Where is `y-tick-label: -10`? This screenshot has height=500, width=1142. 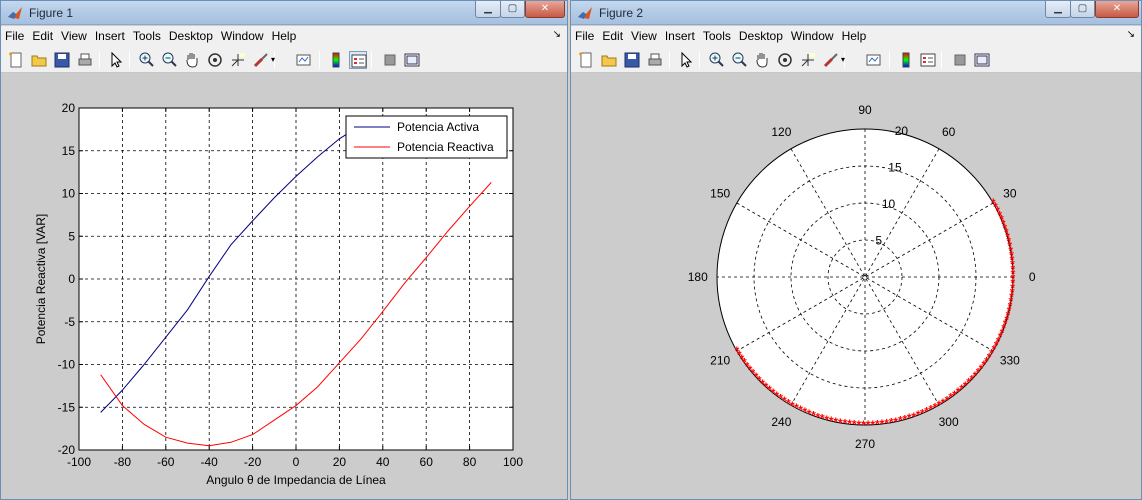 y-tick-label: -10 is located at coordinates (67, 365).